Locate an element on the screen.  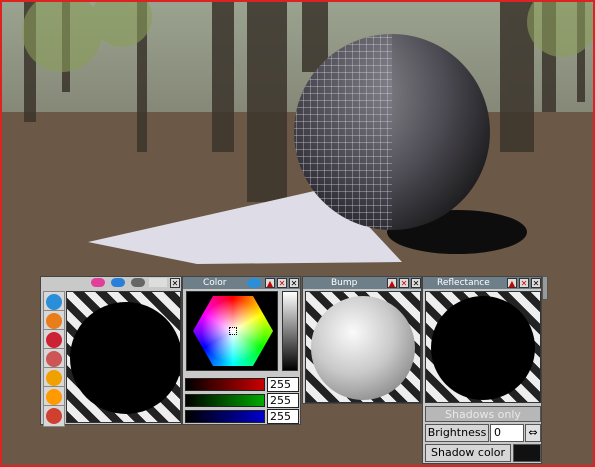
blue-capsule-icon is located at coordinates (118, 282).